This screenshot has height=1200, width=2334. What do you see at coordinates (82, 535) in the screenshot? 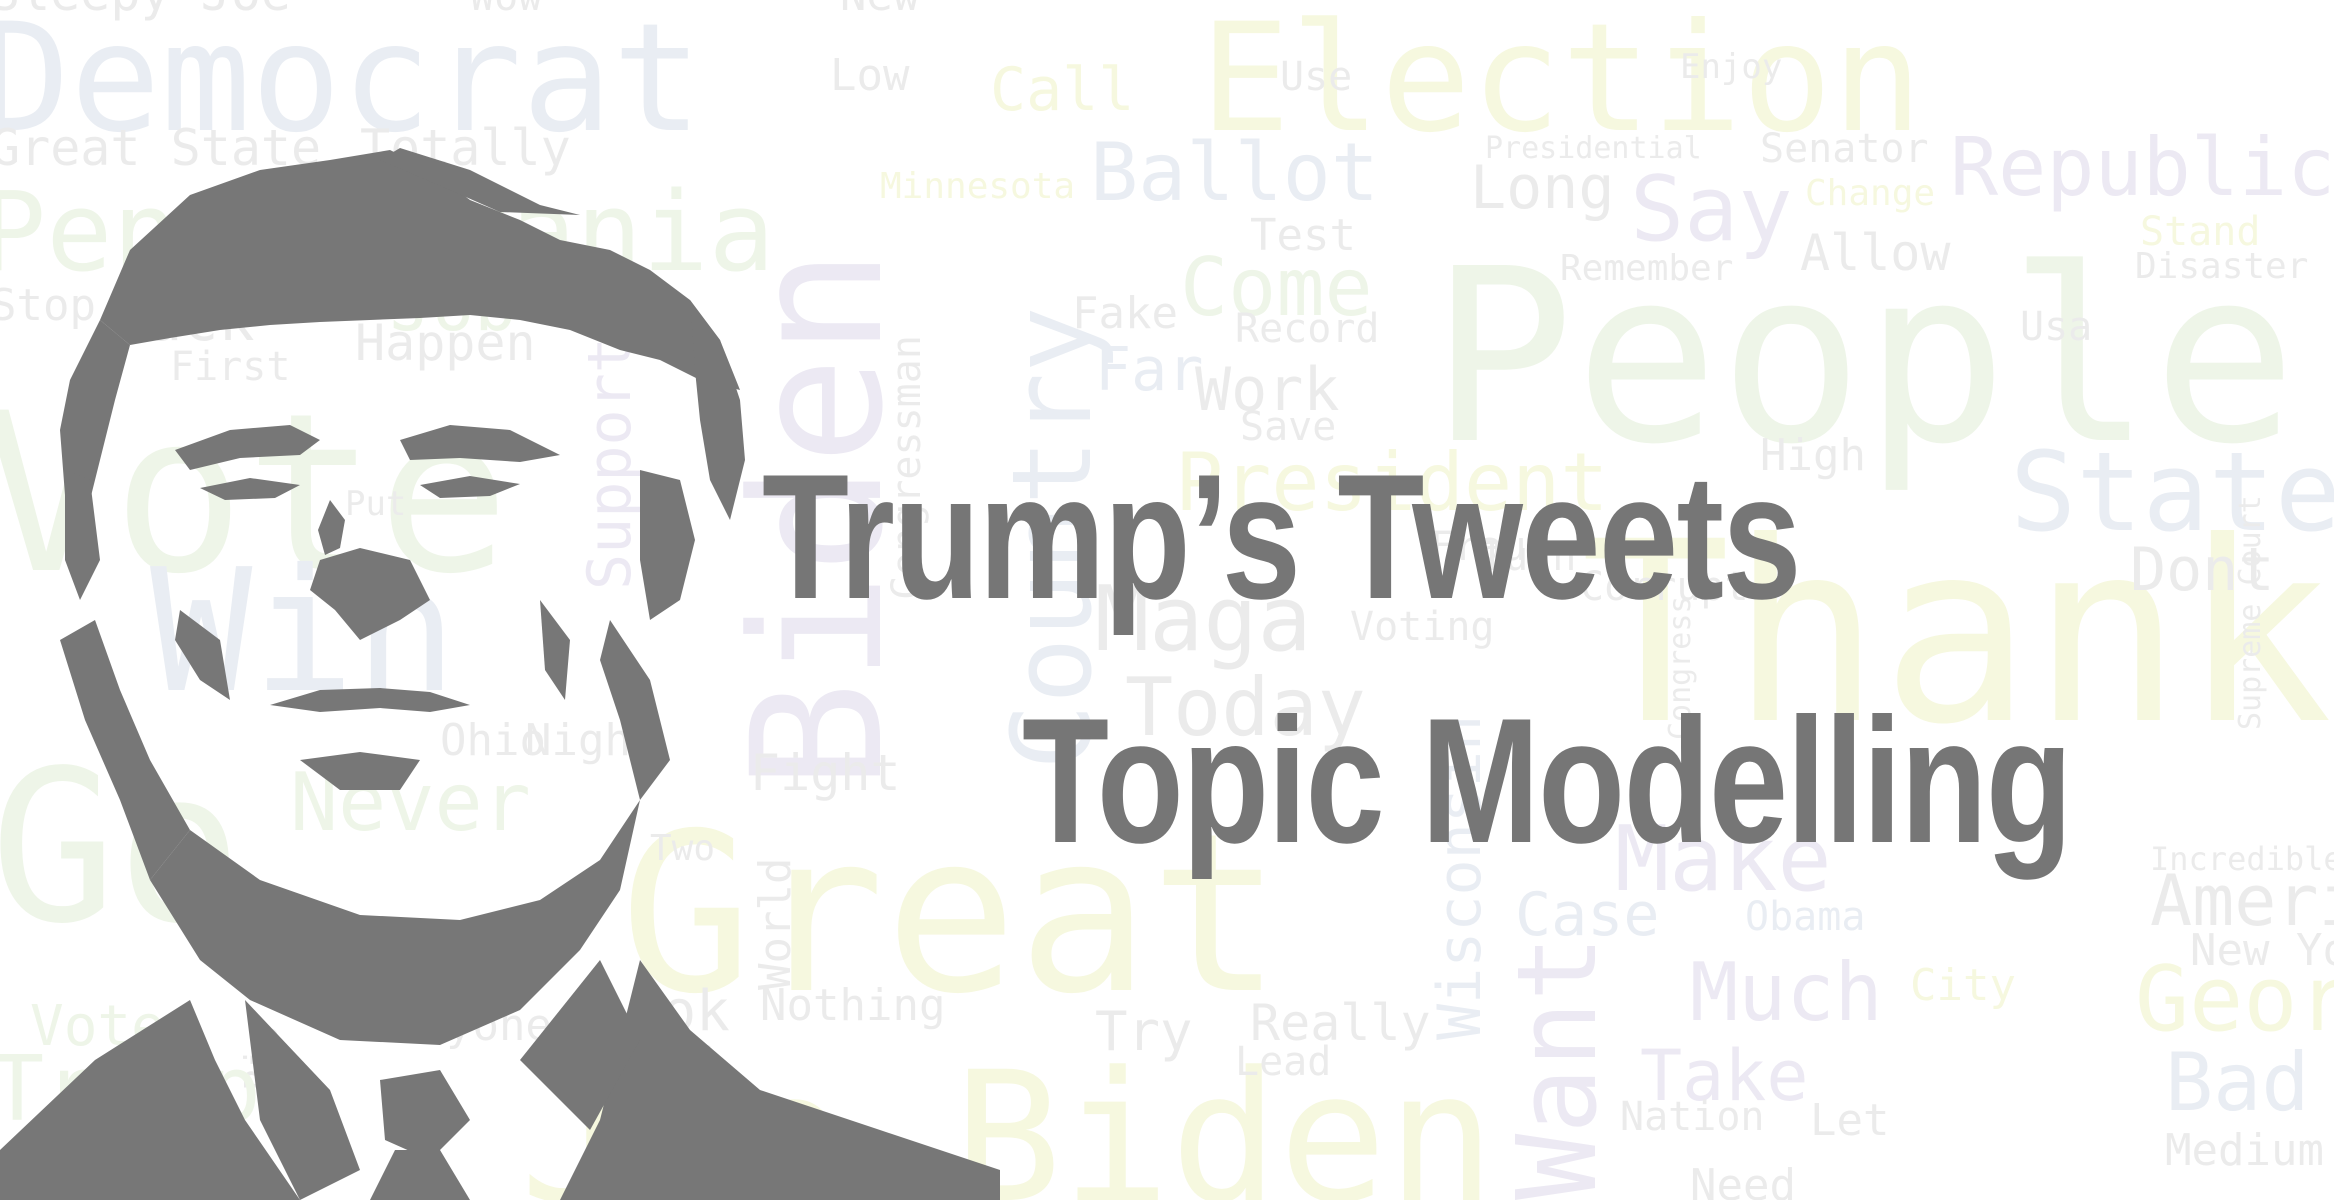
I see `ear-left` at bounding box center [82, 535].